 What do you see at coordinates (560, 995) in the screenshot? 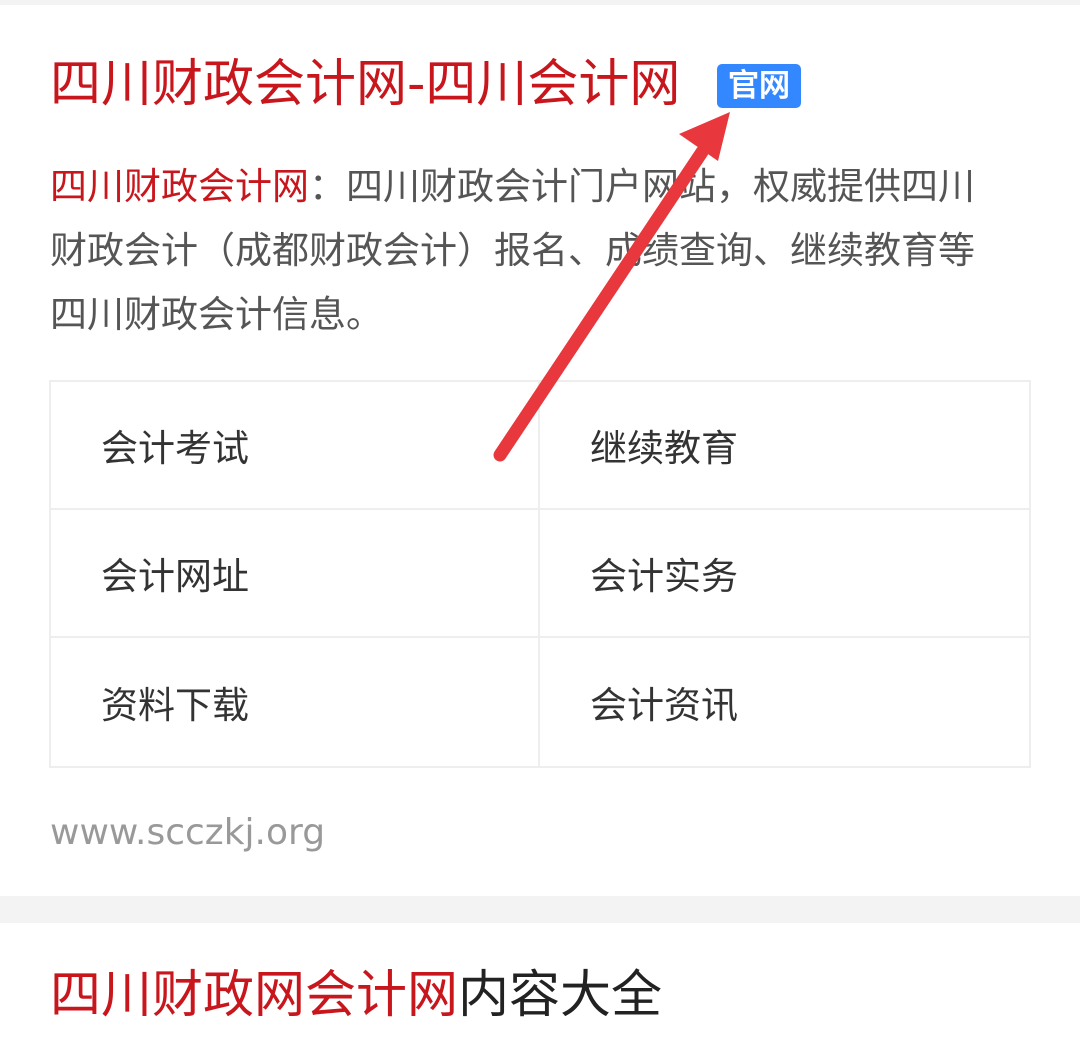
I see `section-title-rest: 内容大全` at bounding box center [560, 995].